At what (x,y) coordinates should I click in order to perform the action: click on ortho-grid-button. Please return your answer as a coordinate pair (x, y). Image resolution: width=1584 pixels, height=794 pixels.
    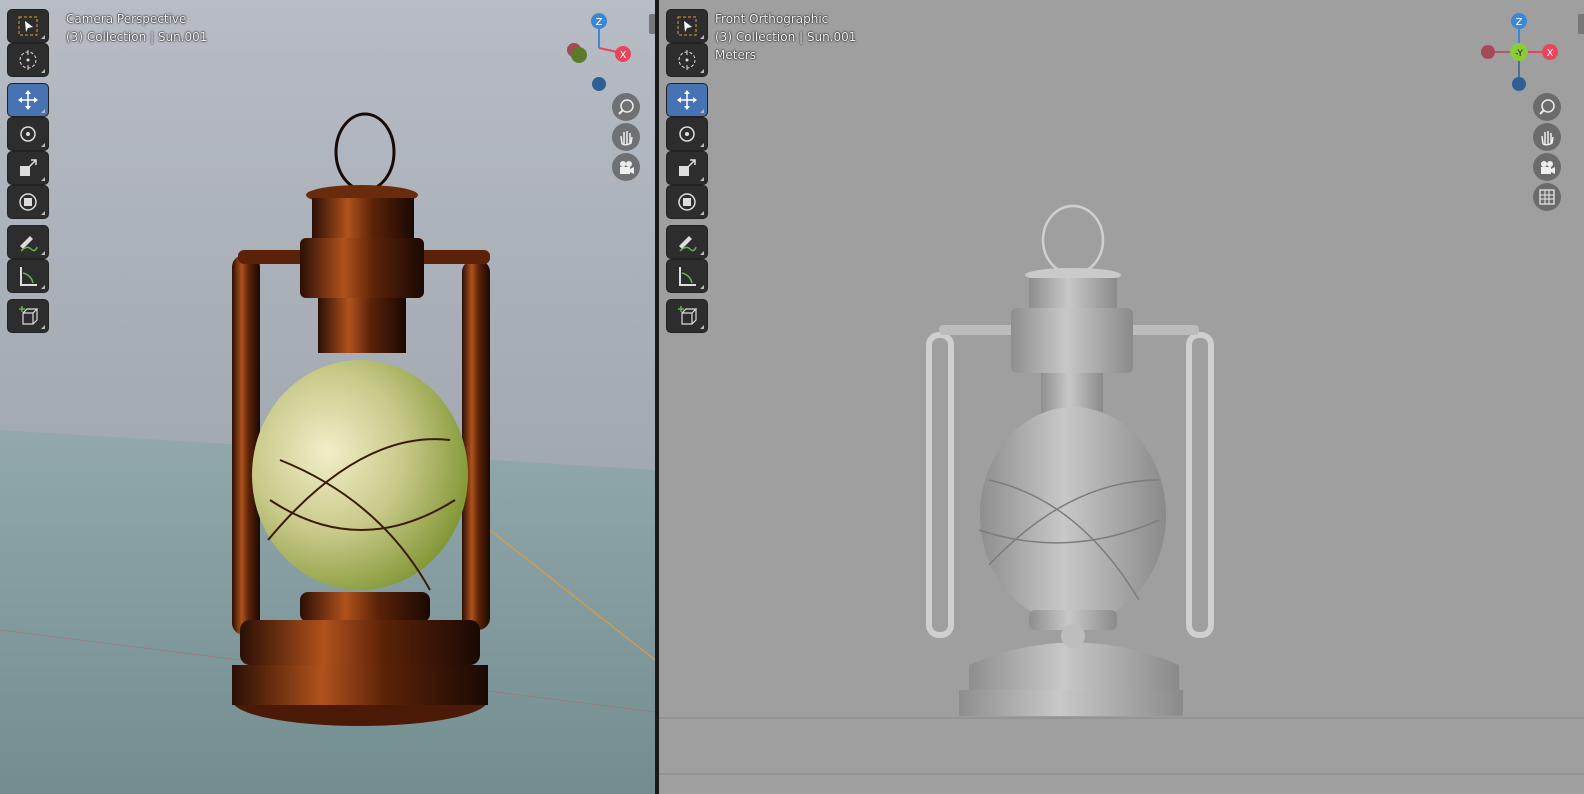
    Looking at the image, I should click on (1547, 197).